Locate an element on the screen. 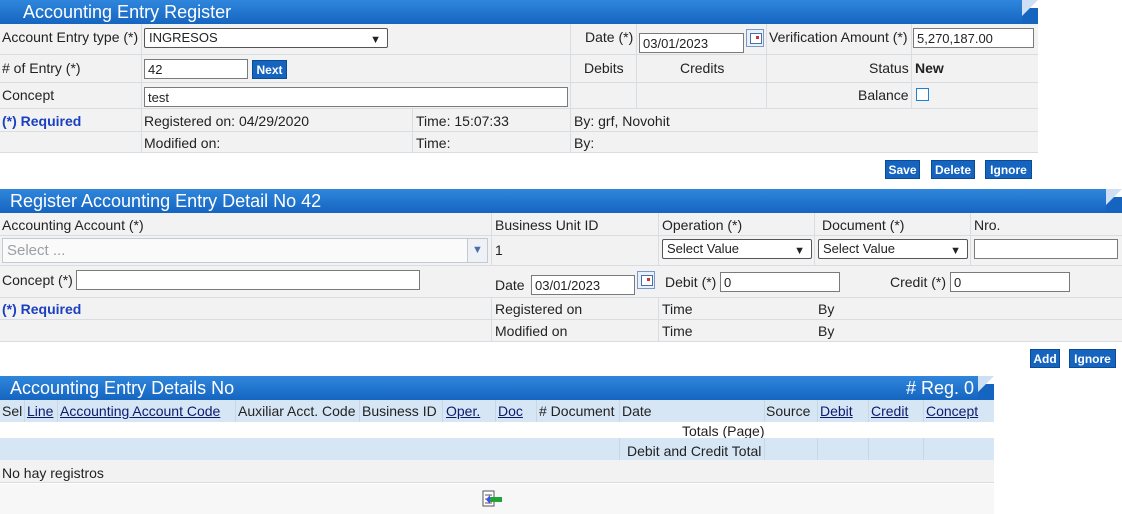 This screenshot has width=1122, height=514. credit-label: Credit (*) is located at coordinates (918, 282).